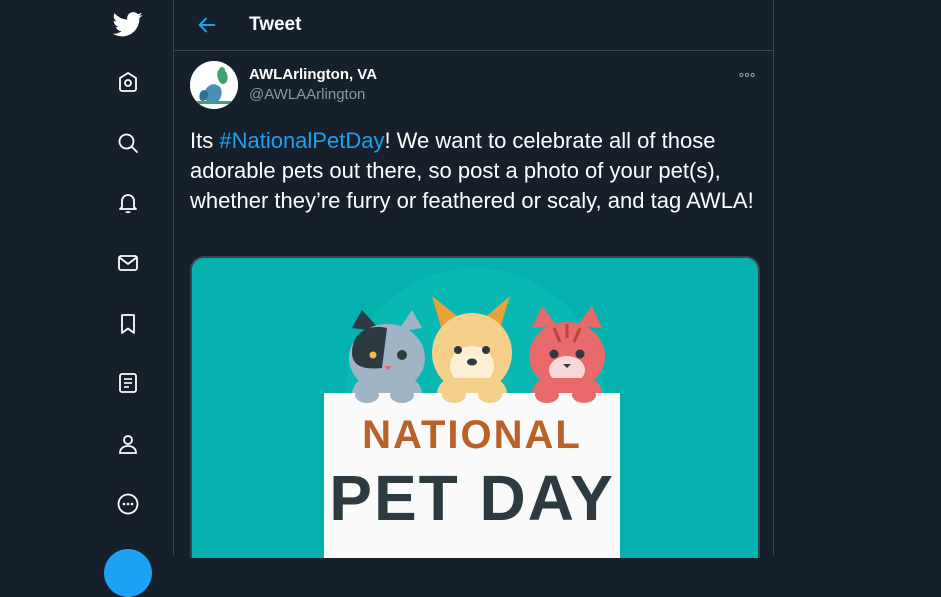 This screenshot has height=597, width=941. What do you see at coordinates (128, 143) in the screenshot?
I see `explore-icon` at bounding box center [128, 143].